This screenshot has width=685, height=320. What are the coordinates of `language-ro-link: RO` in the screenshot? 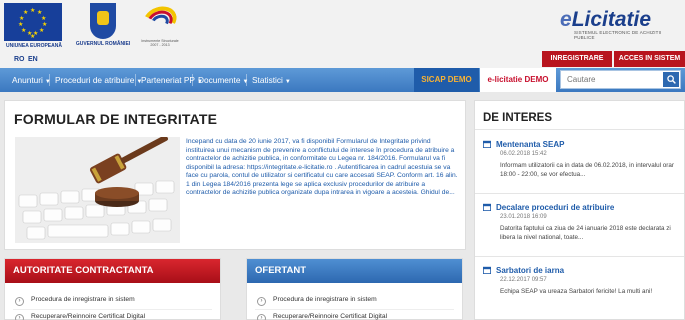 It's located at (19, 59).